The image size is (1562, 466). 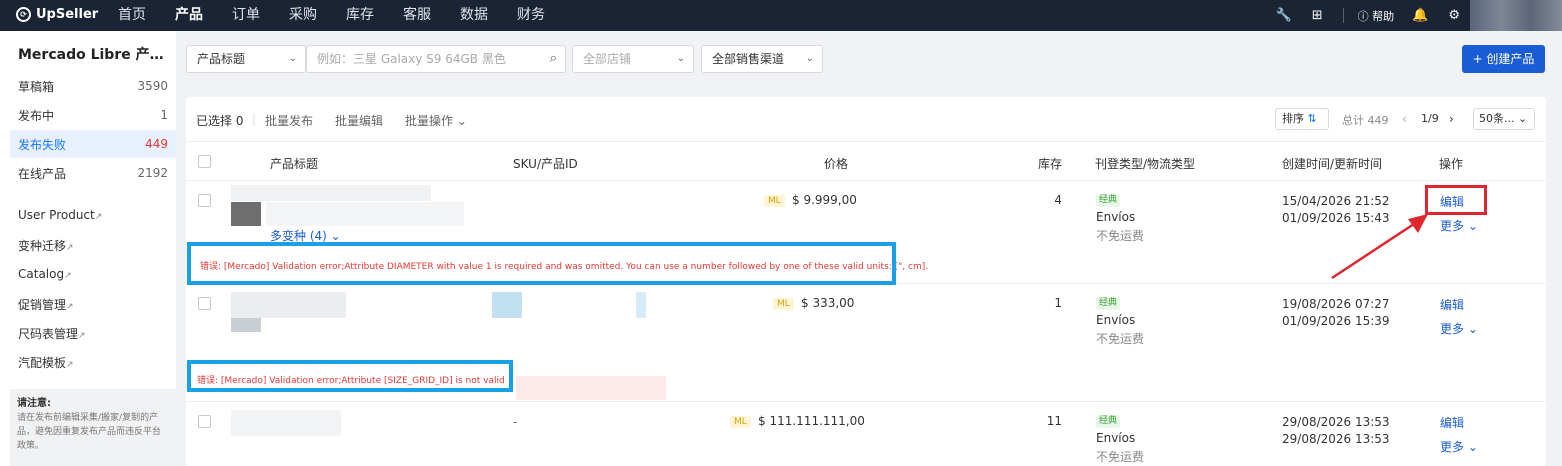 What do you see at coordinates (48, 334) in the screenshot?
I see `sidebar-link-label: 尺码表管理` at bounding box center [48, 334].